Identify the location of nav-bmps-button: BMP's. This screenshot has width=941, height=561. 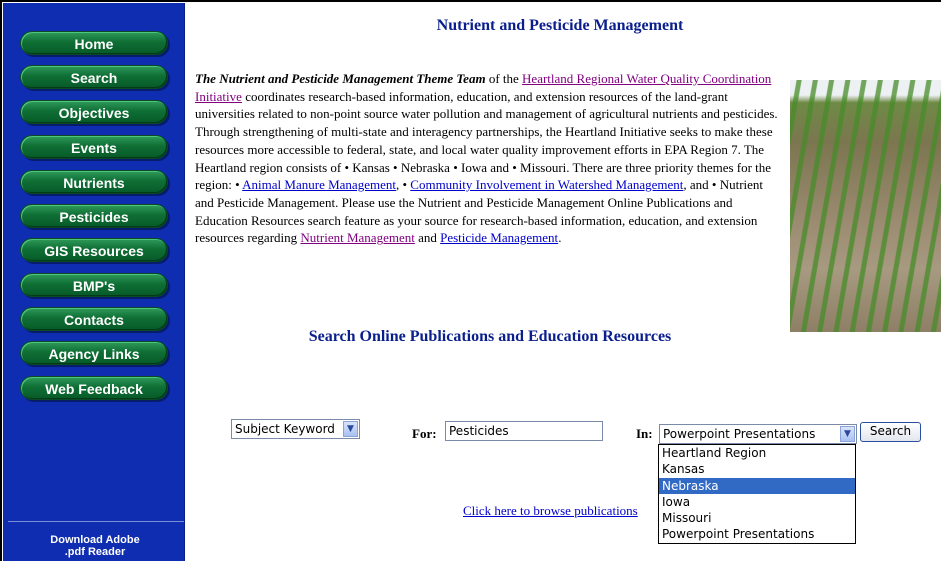
(94, 285).